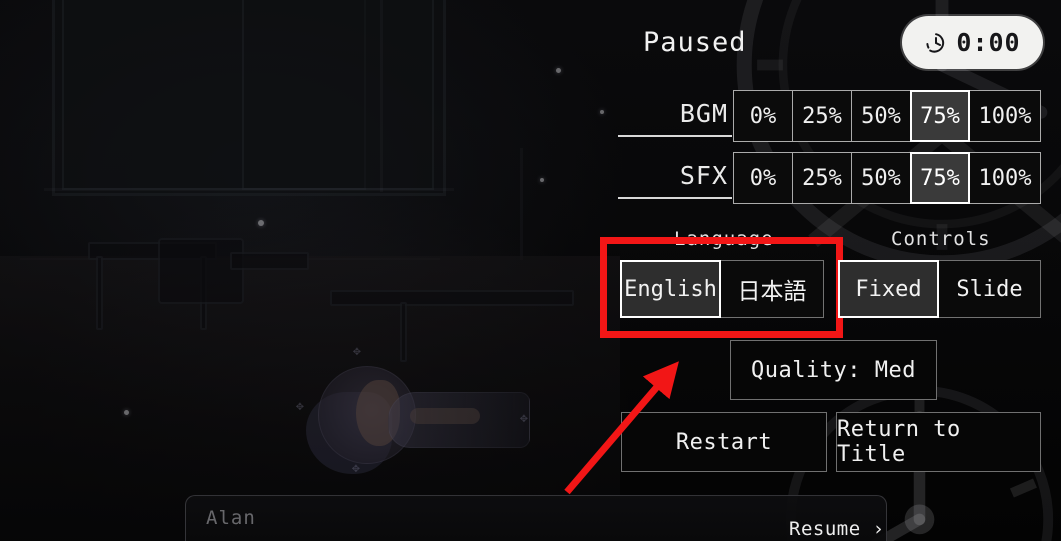 Image resolution: width=1061 pixels, height=541 pixels. What do you see at coordinates (675, 178) in the screenshot?
I see `sfx-label-wrap: SFX` at bounding box center [675, 178].